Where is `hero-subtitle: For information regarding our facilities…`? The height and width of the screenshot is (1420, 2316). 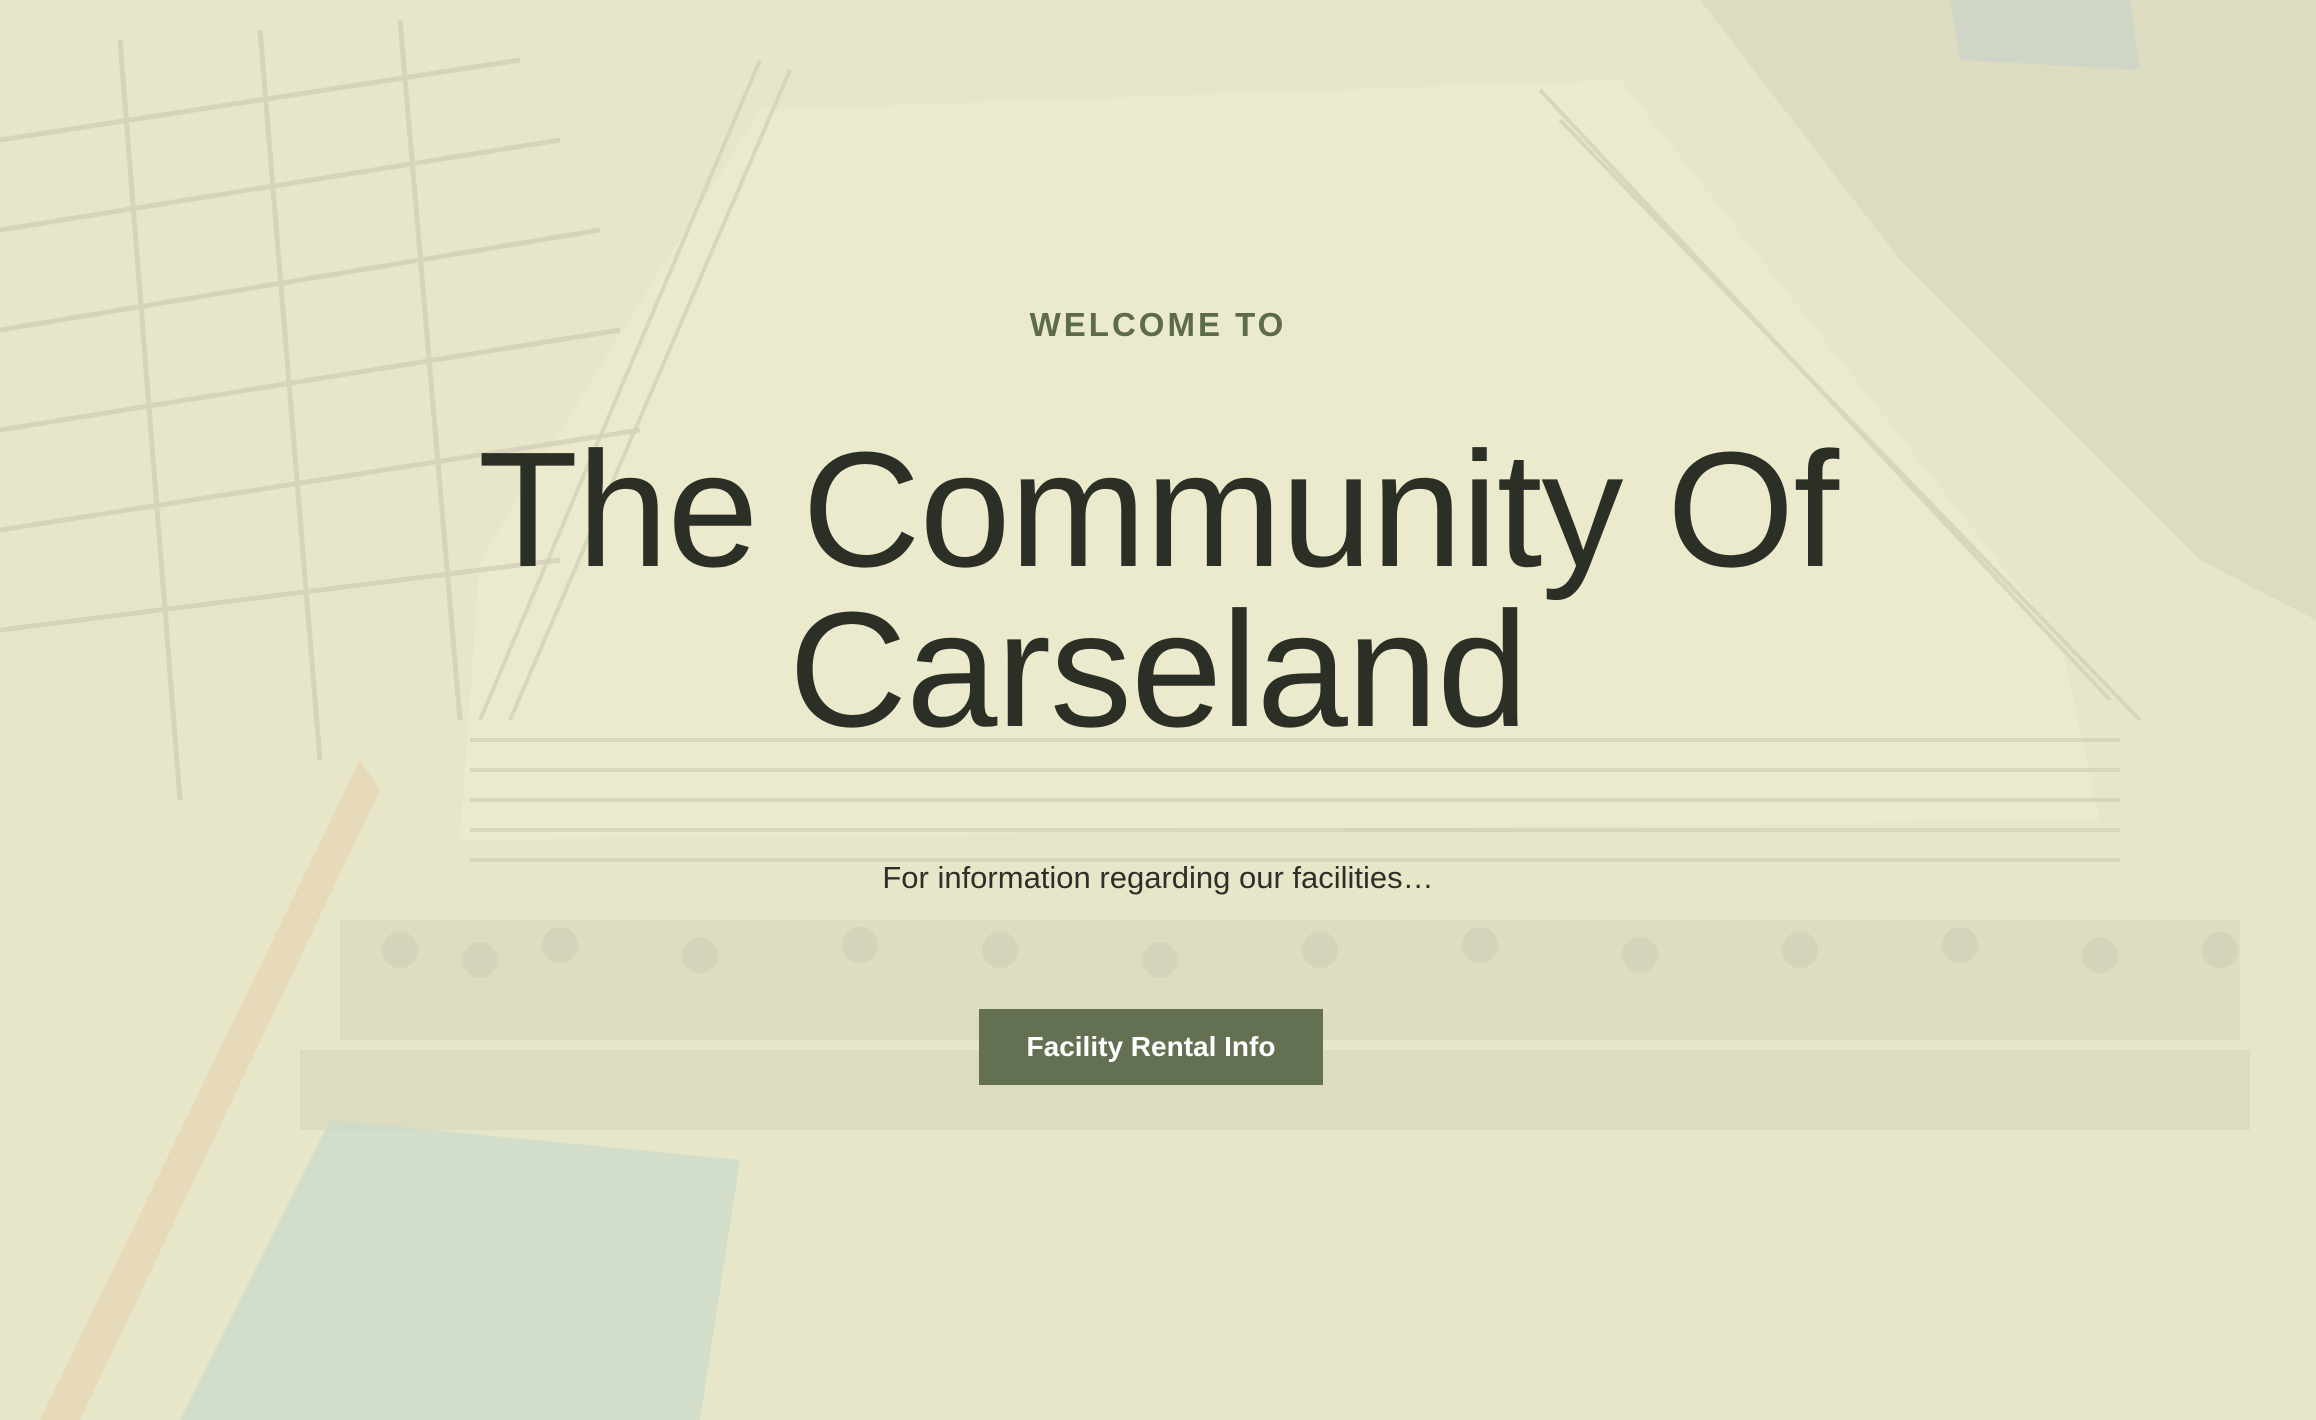
hero-subtitle: For information regarding our facilities… is located at coordinates (1158, 877).